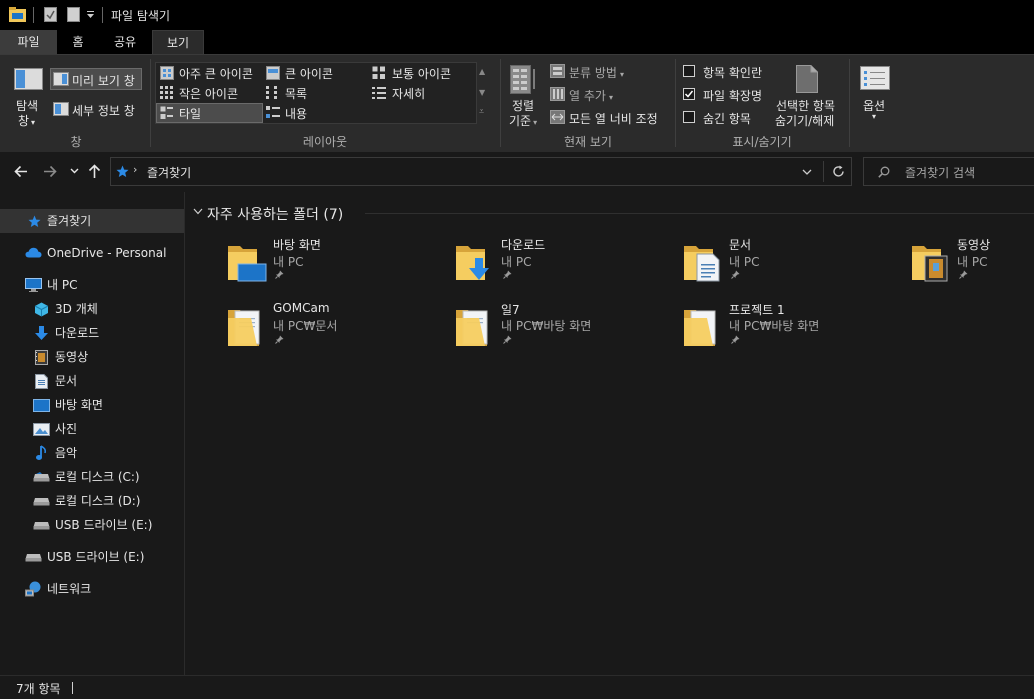 This screenshot has height=699, width=1034. What do you see at coordinates (66, 381) in the screenshot?
I see `nav-documents: 문서` at bounding box center [66, 381].